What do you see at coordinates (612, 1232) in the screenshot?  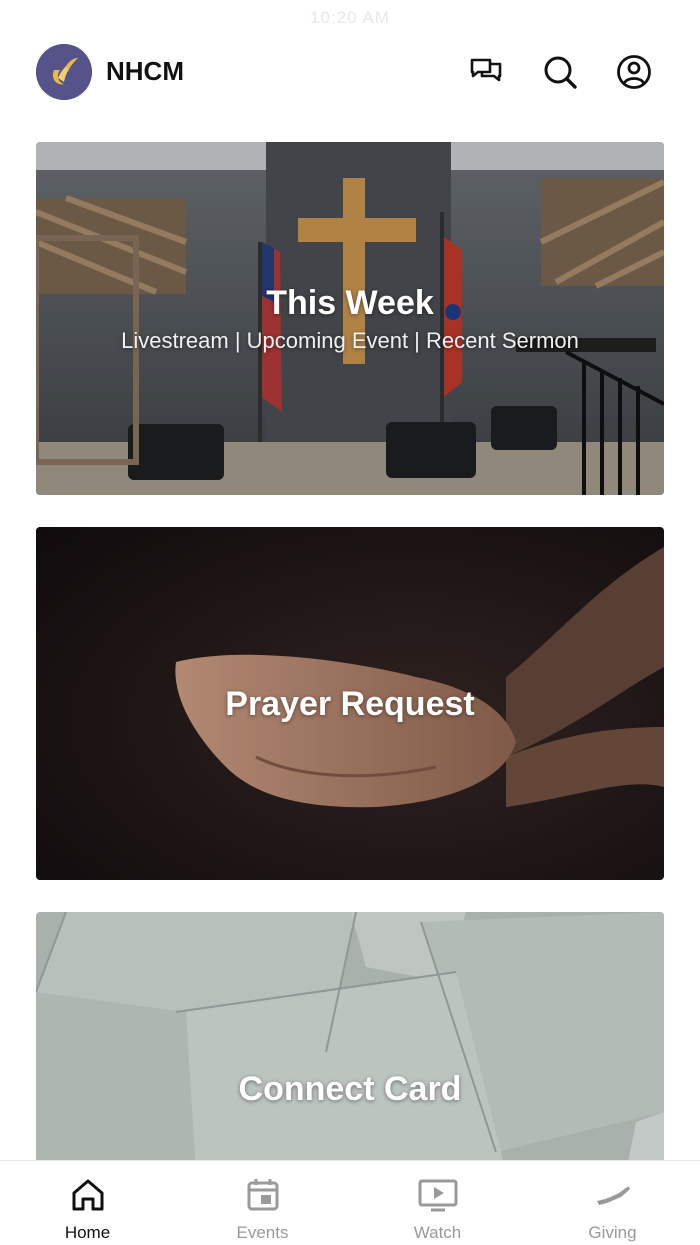 I see `tab-giving-label: Giving` at bounding box center [612, 1232].